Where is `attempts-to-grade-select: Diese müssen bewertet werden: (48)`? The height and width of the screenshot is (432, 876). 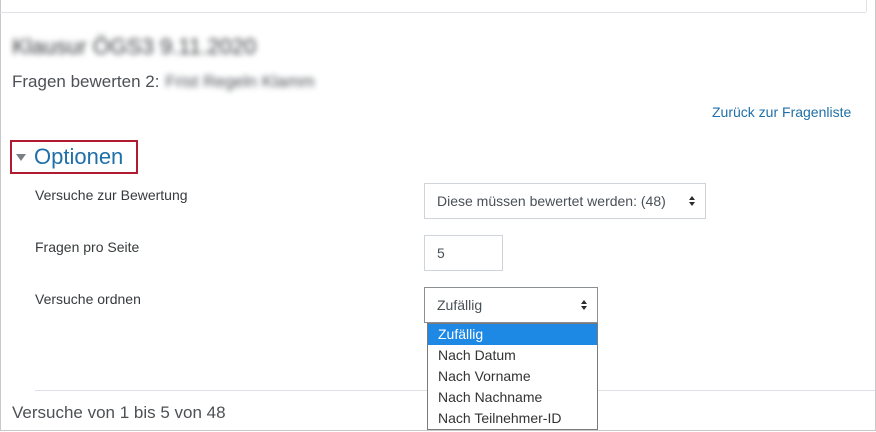 attempts-to-grade-select: Diese müssen bewertet werden: (48) is located at coordinates (565, 201).